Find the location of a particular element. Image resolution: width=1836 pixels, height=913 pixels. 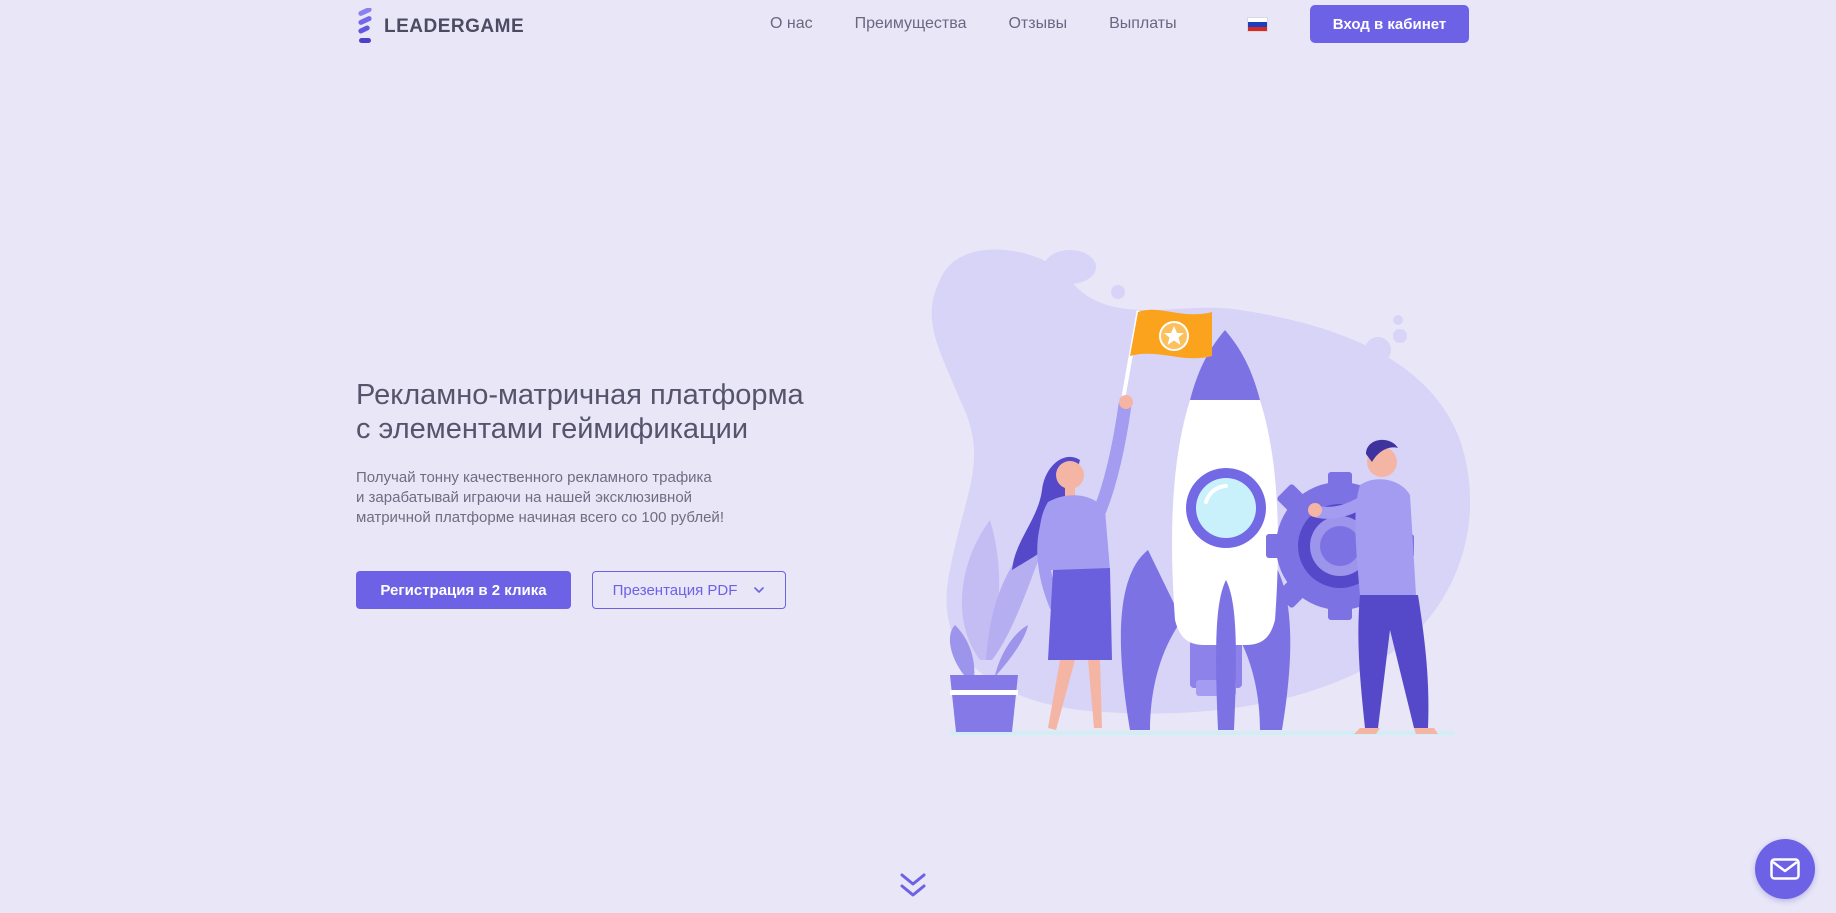

chevron-down-icon is located at coordinates (759, 590).